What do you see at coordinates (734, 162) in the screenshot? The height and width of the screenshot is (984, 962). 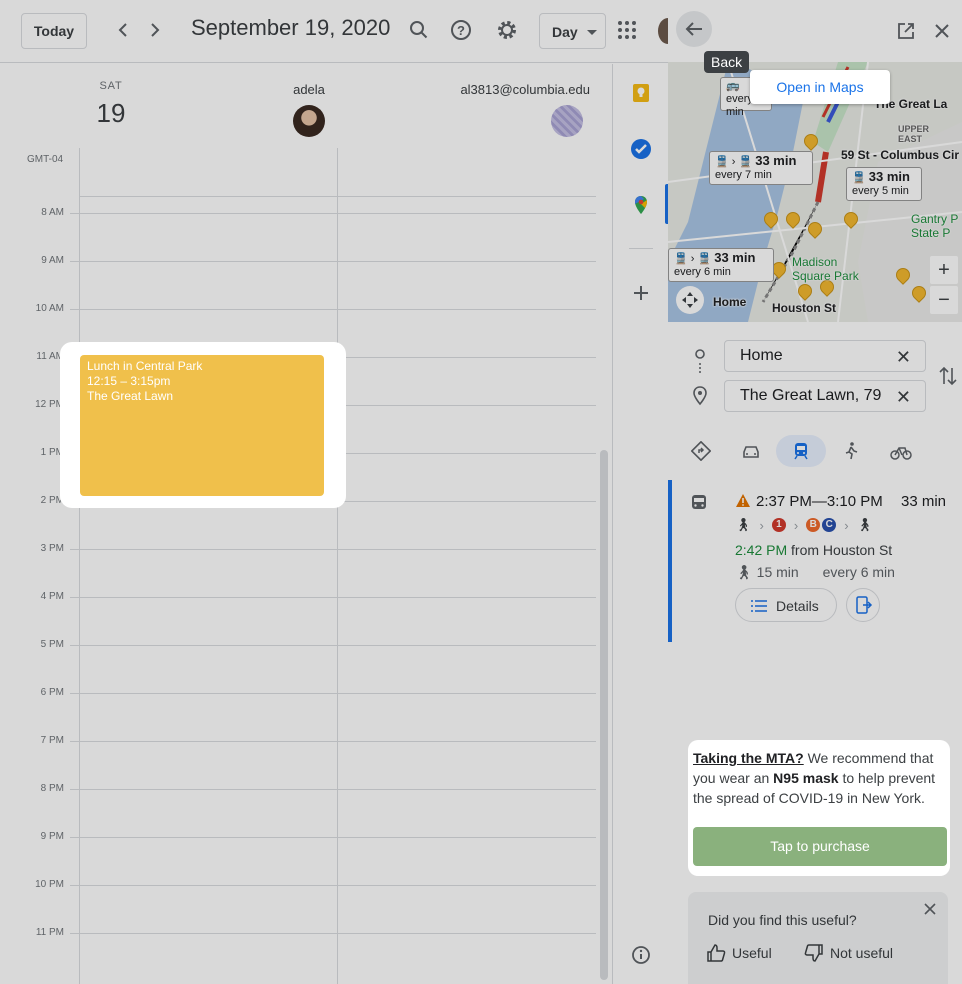 I see `train-icon: 🚆 › 🚆` at bounding box center [734, 162].